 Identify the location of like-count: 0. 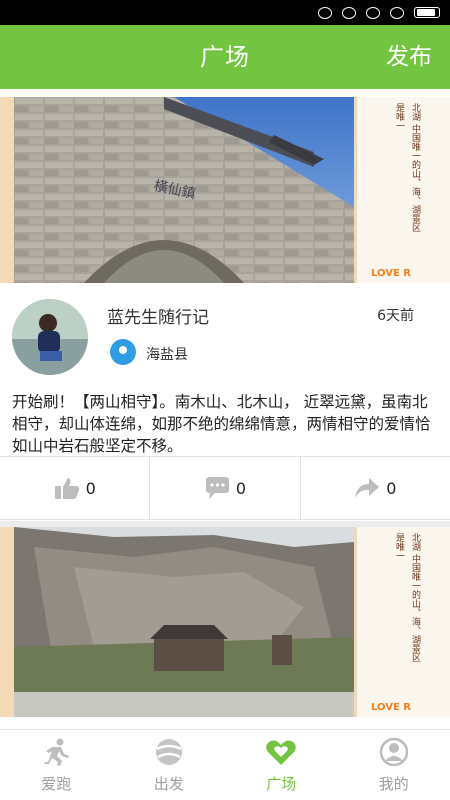
(90, 488).